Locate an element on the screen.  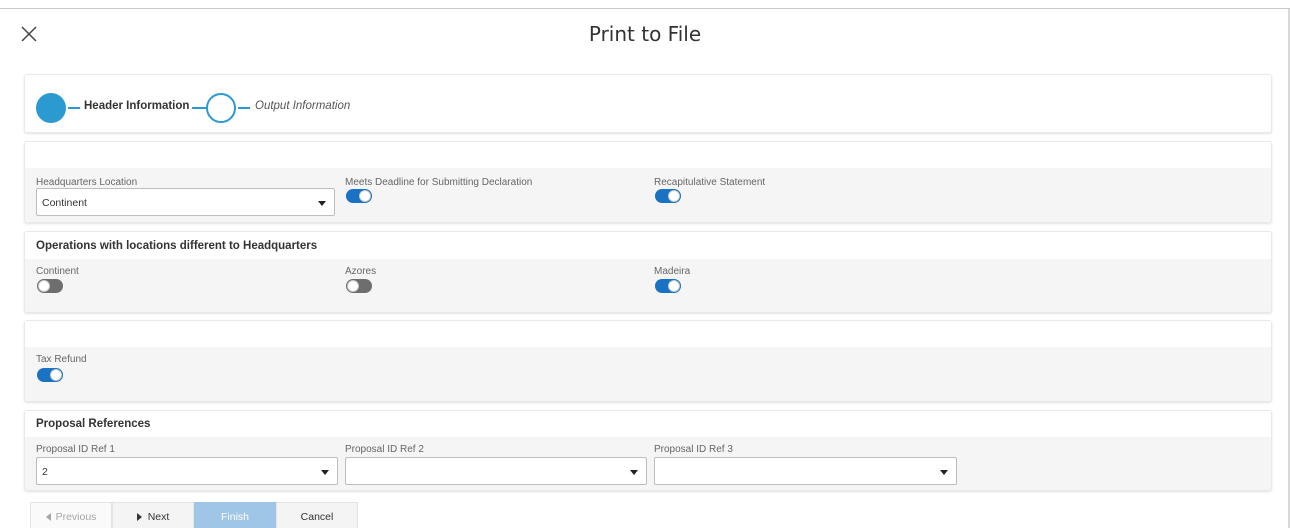
wizard-steps: Header Information Output Information is located at coordinates (648, 103).